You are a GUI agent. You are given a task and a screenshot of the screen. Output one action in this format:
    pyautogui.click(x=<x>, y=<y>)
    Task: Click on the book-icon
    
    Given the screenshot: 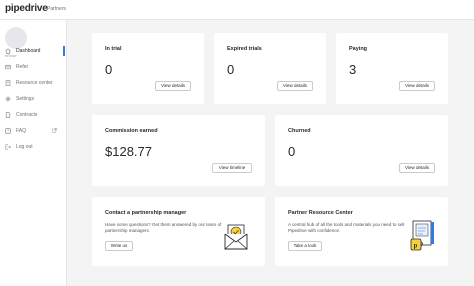 What is the action you would take?
    pyautogui.click(x=8, y=83)
    